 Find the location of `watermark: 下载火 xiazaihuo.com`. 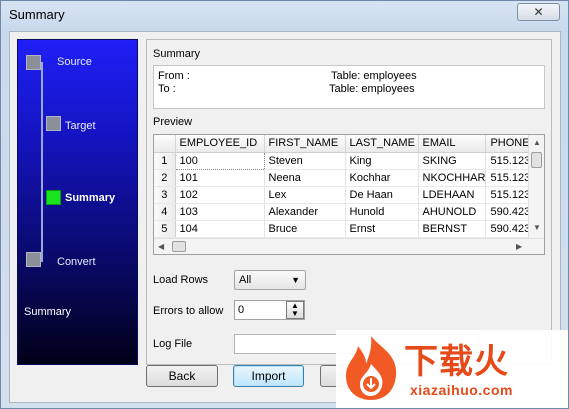

watermark: 下载火 xiazaihuo.com is located at coordinates (452, 369).